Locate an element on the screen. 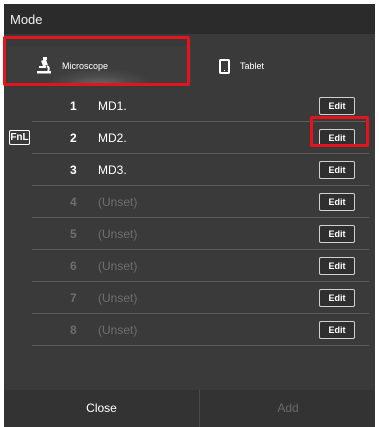 This screenshot has height=427, width=379. tab-tablet-label: Tablet is located at coordinates (252, 66).